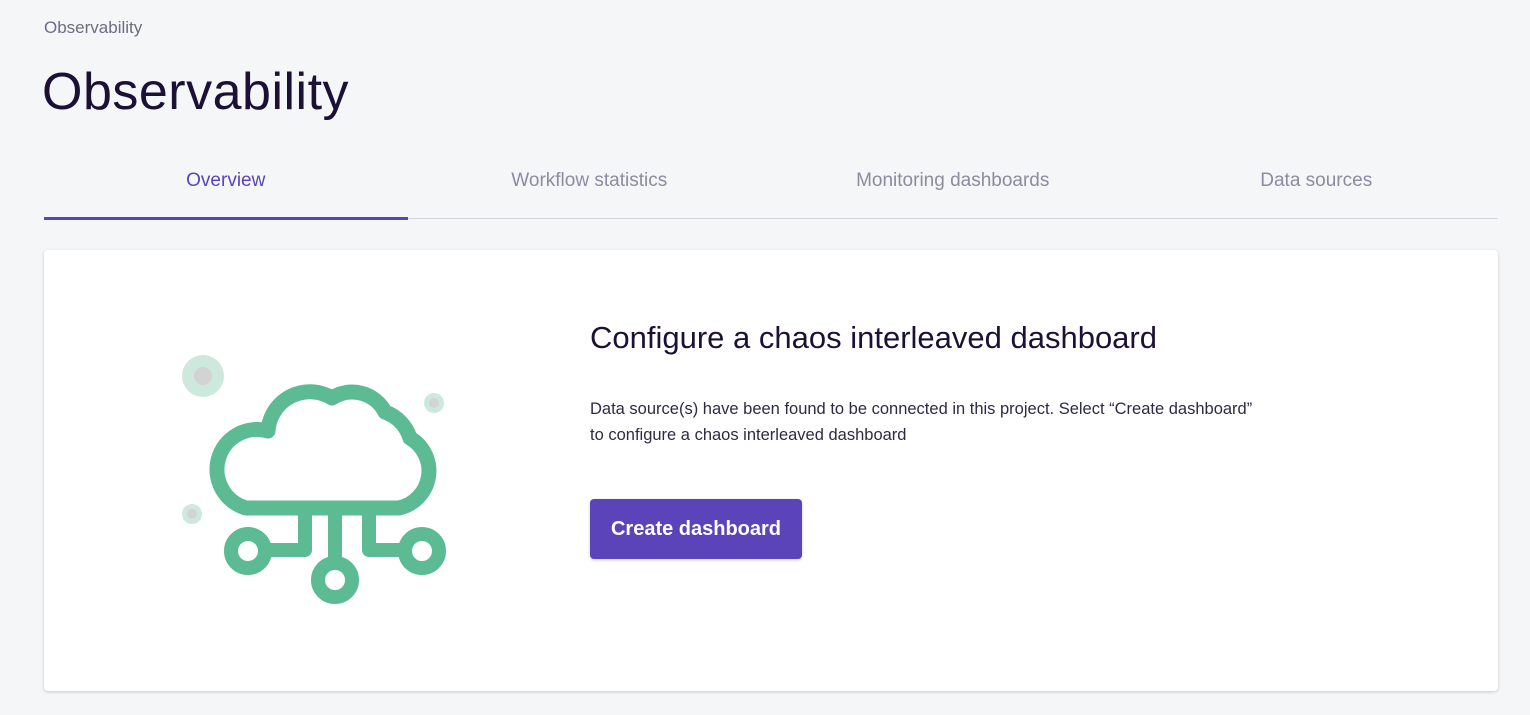  What do you see at coordinates (590, 185) in the screenshot?
I see `tab-workflow-statistics: Workflow statistics` at bounding box center [590, 185].